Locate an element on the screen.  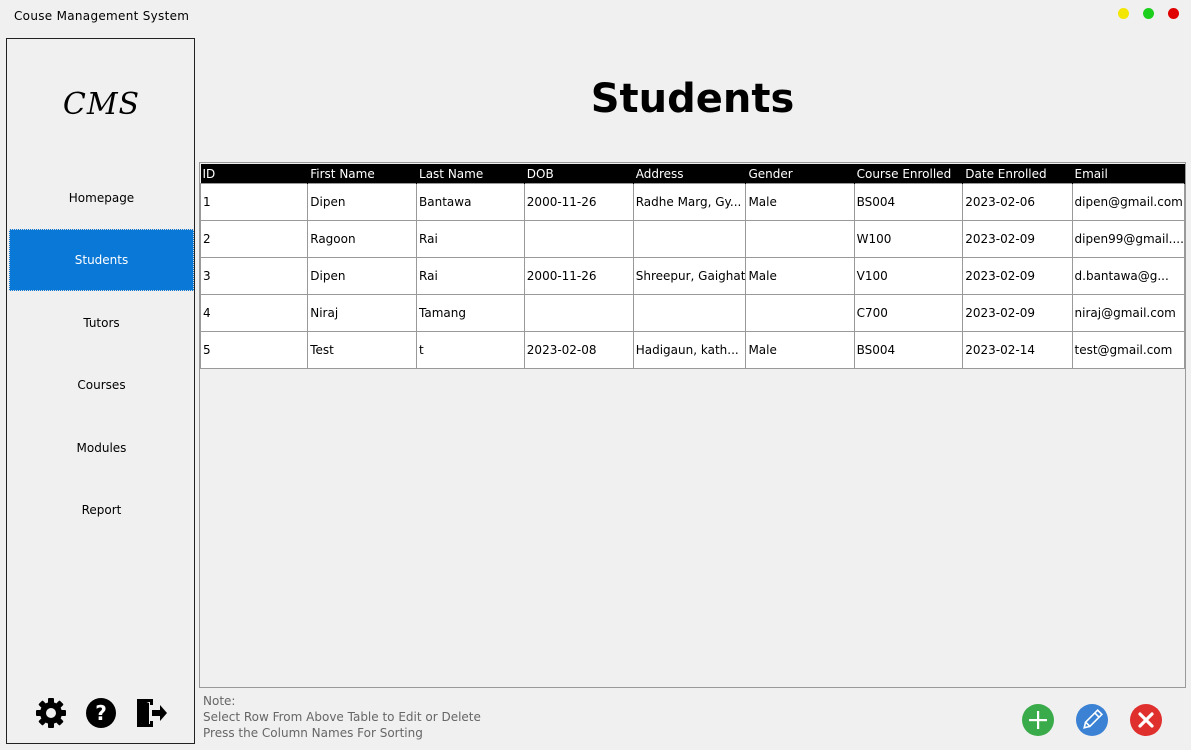
page-title: Students is located at coordinates (692, 99).